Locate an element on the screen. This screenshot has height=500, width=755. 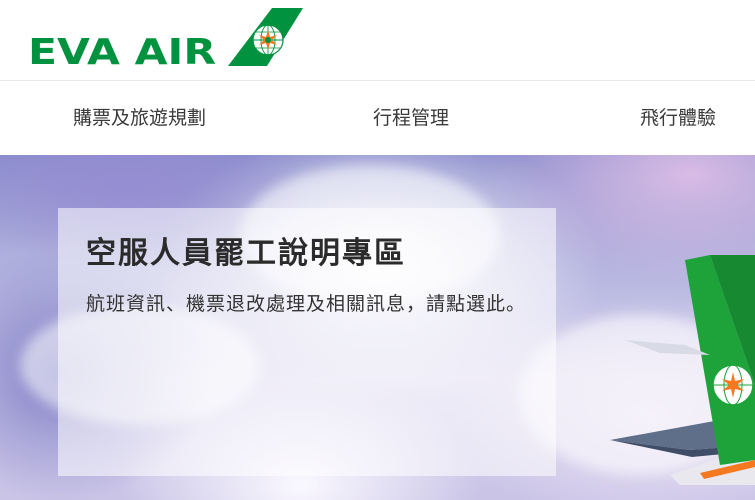
eva-air-logo: EVA AIR is located at coordinates (165, 40).